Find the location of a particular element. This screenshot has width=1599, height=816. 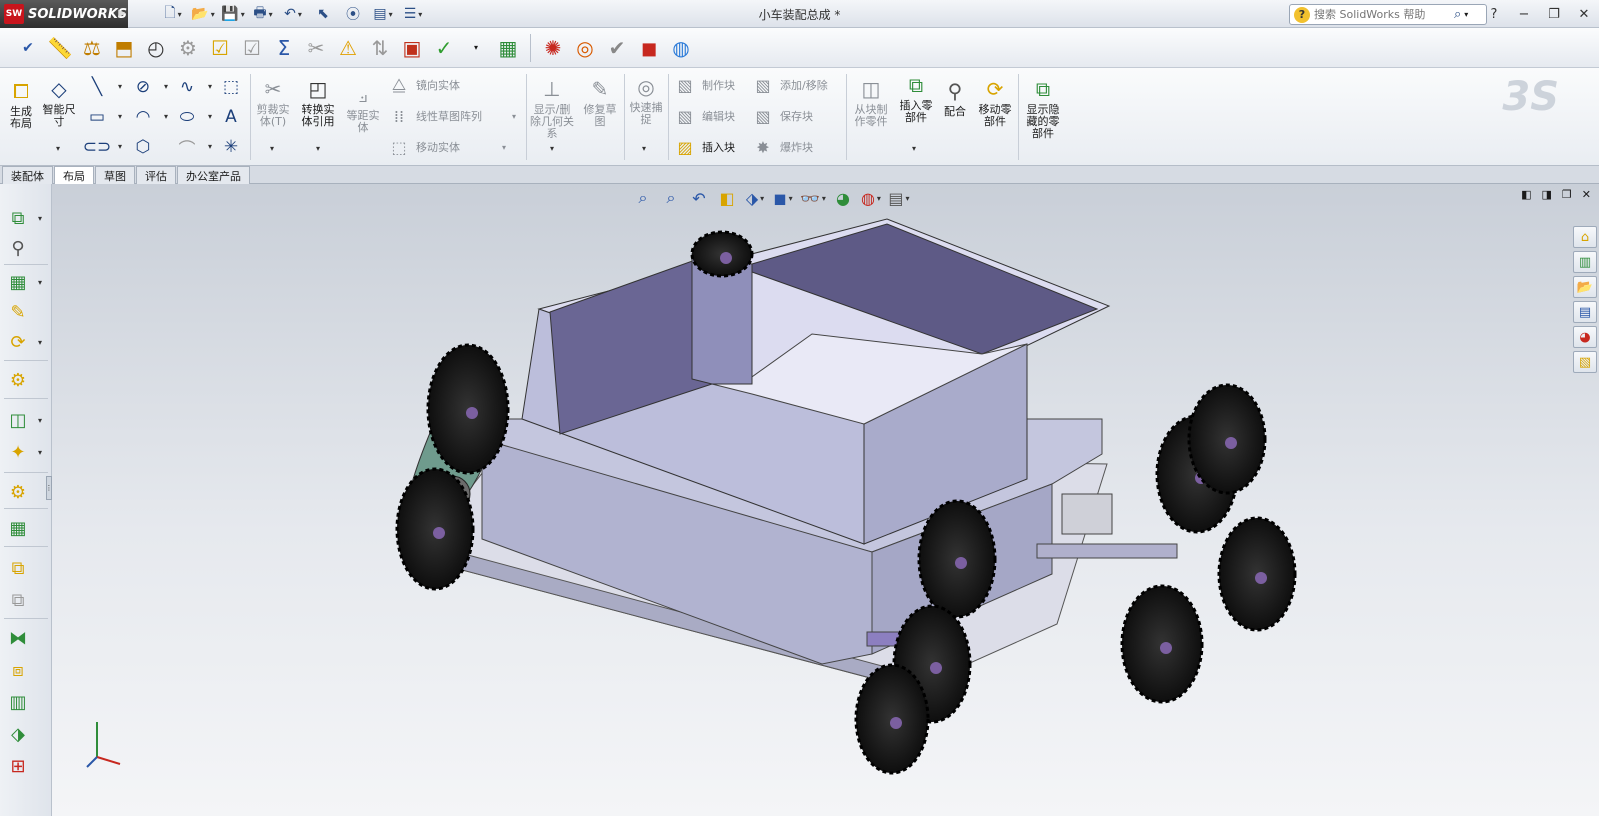

fillet-icon: ⌒ is located at coordinates (187, 148).